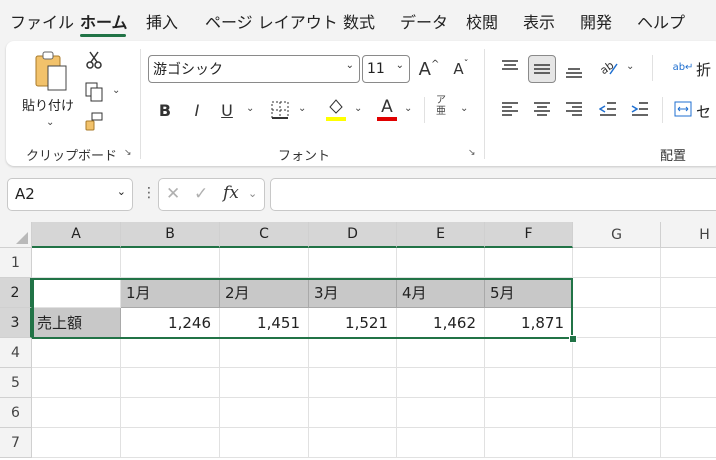 This screenshot has width=716, height=460. I want to click on tab-review: 校閲, so click(482, 21).